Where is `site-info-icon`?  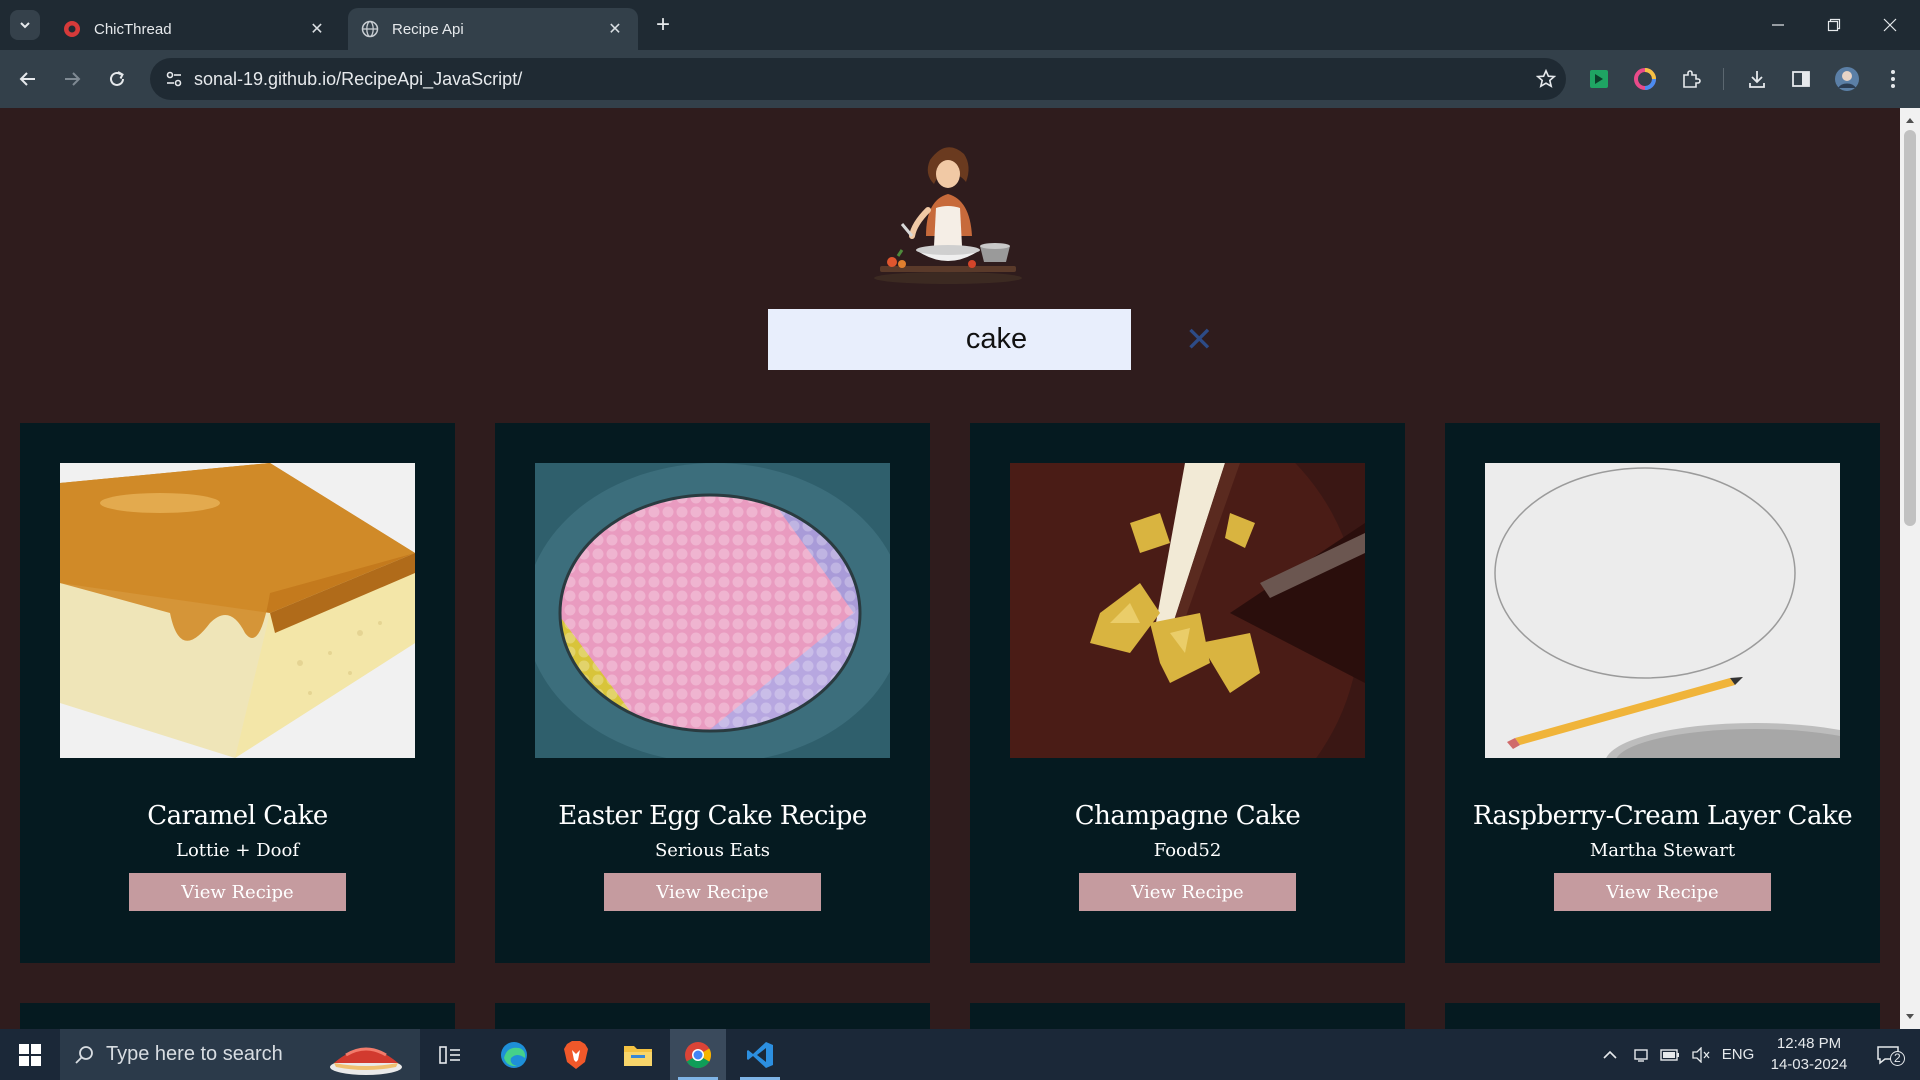 site-info-icon is located at coordinates (174, 79).